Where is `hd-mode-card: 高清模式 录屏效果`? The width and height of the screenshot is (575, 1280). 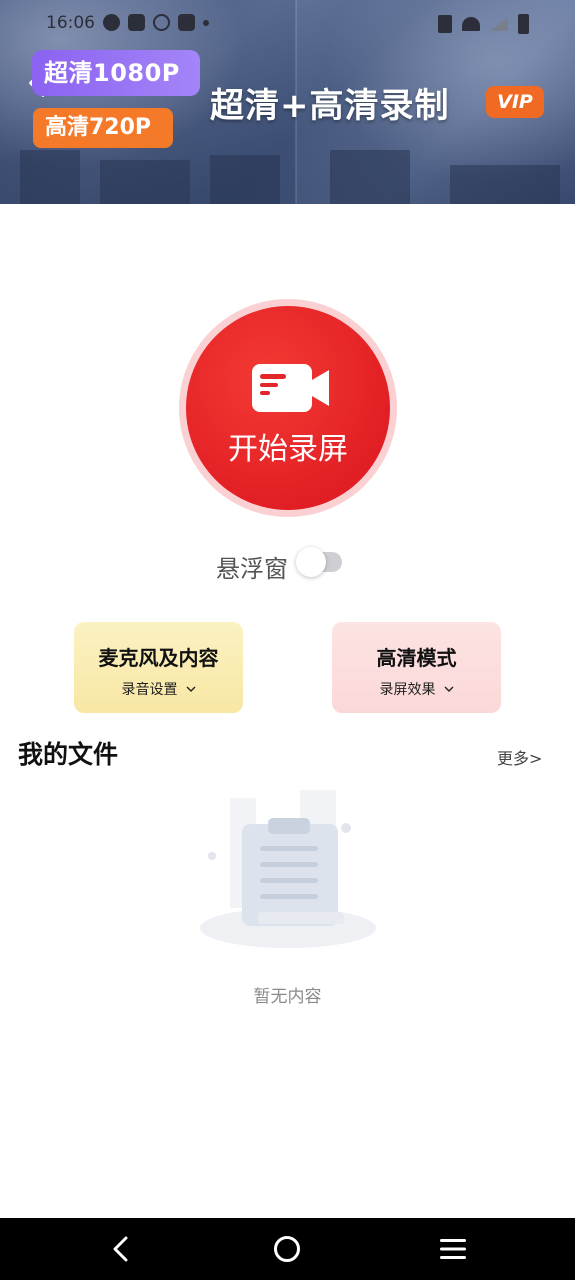 hd-mode-card: 高清模式 录屏效果 is located at coordinates (416, 667).